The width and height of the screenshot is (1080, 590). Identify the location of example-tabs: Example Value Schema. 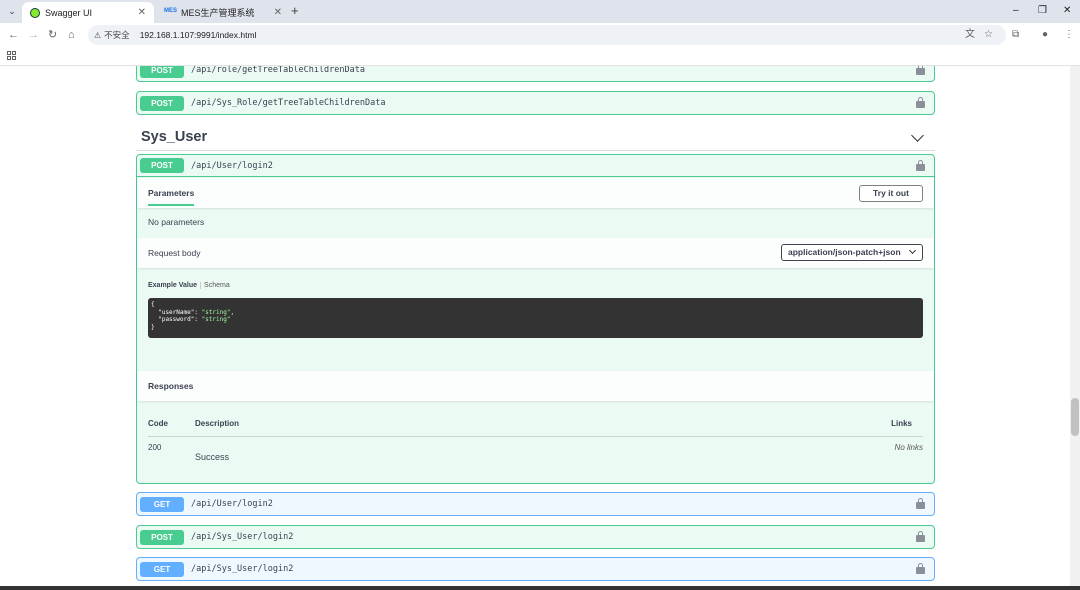
(189, 285).